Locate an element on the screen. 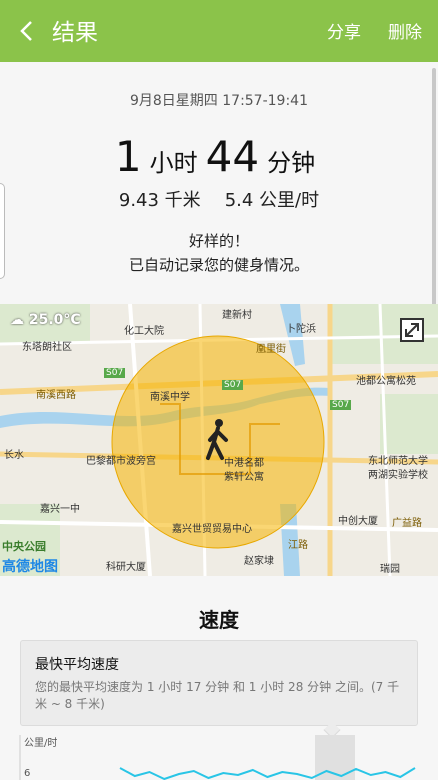 Image resolution: width=438 pixels, height=780 pixels. side-panel-handle is located at coordinates (2, 231).